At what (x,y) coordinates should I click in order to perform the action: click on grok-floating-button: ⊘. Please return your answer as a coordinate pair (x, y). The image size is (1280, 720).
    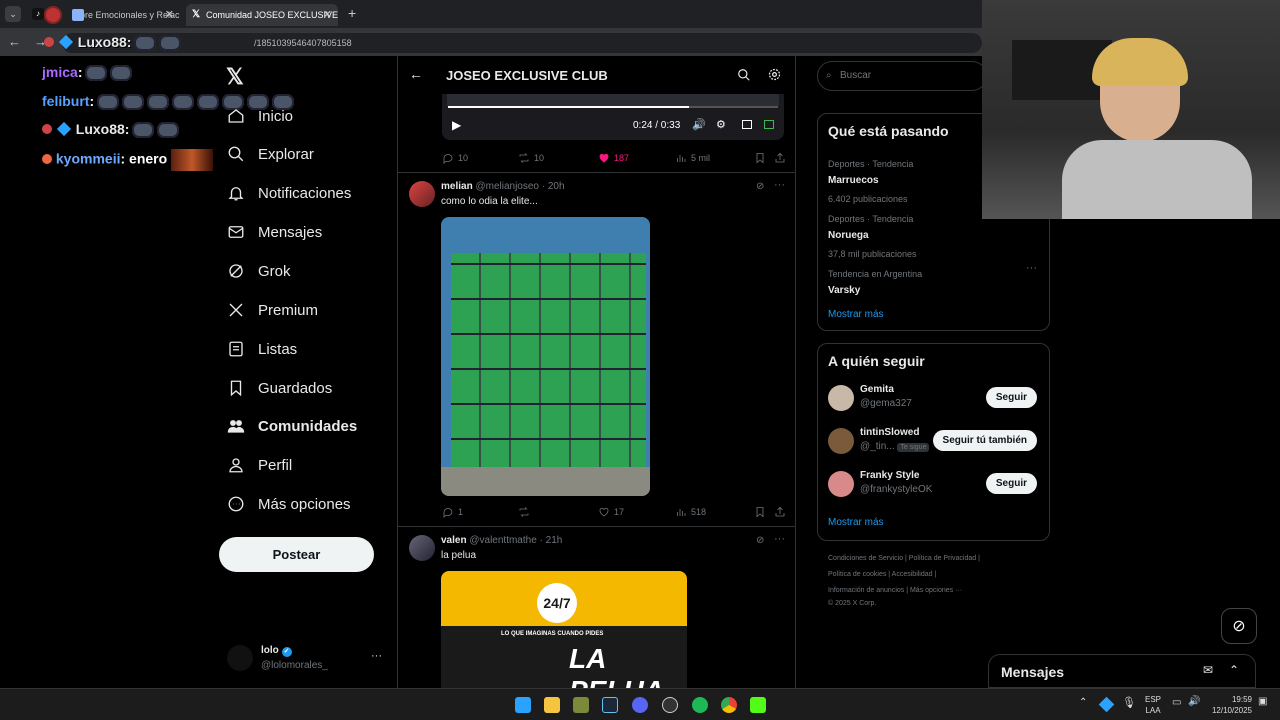
    Looking at the image, I should click on (1239, 626).